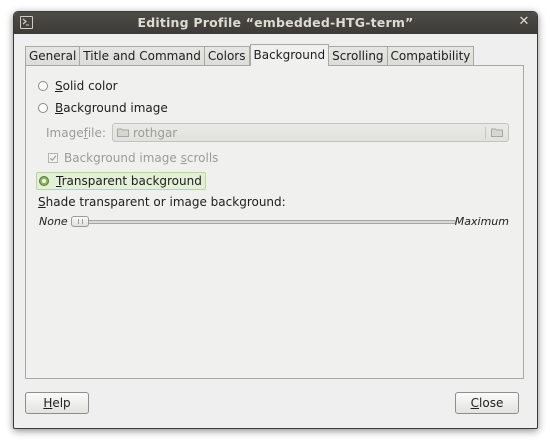  Describe the element at coordinates (129, 181) in the screenshot. I see `transparent-background-label: Transparent background` at that location.